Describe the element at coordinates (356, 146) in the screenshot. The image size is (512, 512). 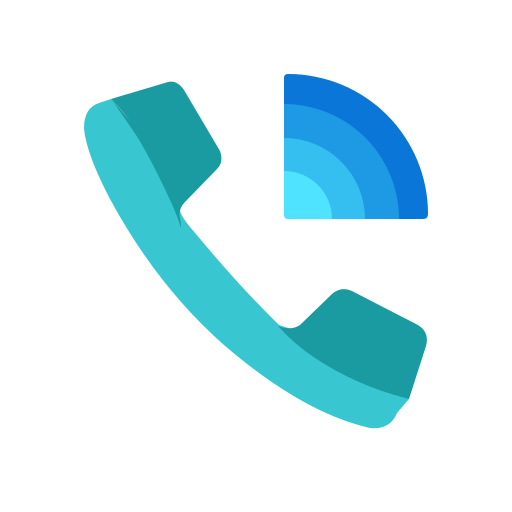
I see `wireless-signal-icon` at that location.